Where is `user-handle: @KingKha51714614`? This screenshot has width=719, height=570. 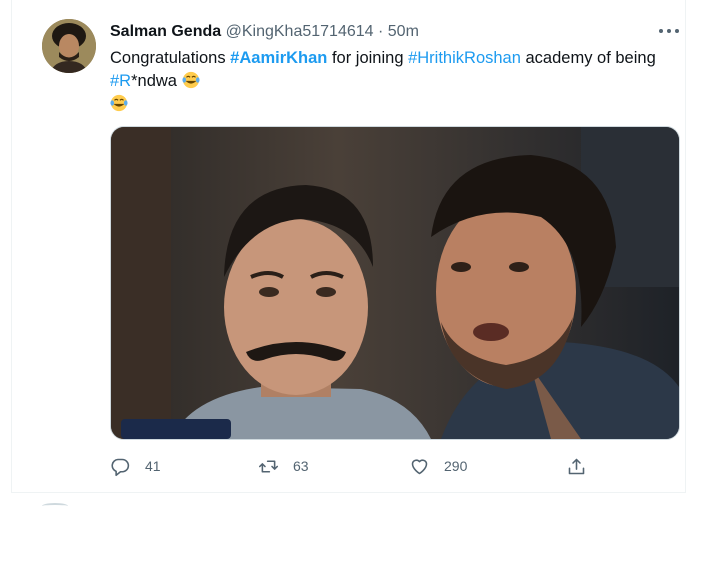
user-handle: @KingKha51714614 is located at coordinates (300, 31).